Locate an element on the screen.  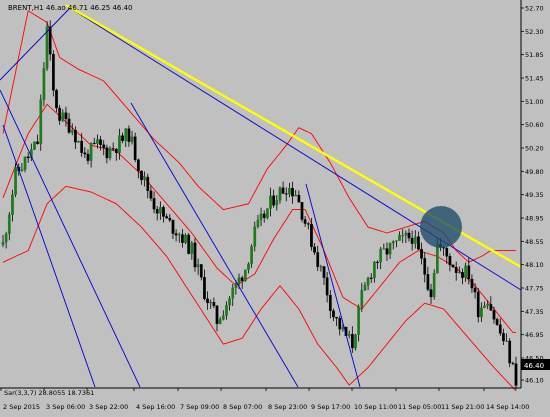
x-tick-label: 14 Sep 14:00 is located at coordinates (507, 407).